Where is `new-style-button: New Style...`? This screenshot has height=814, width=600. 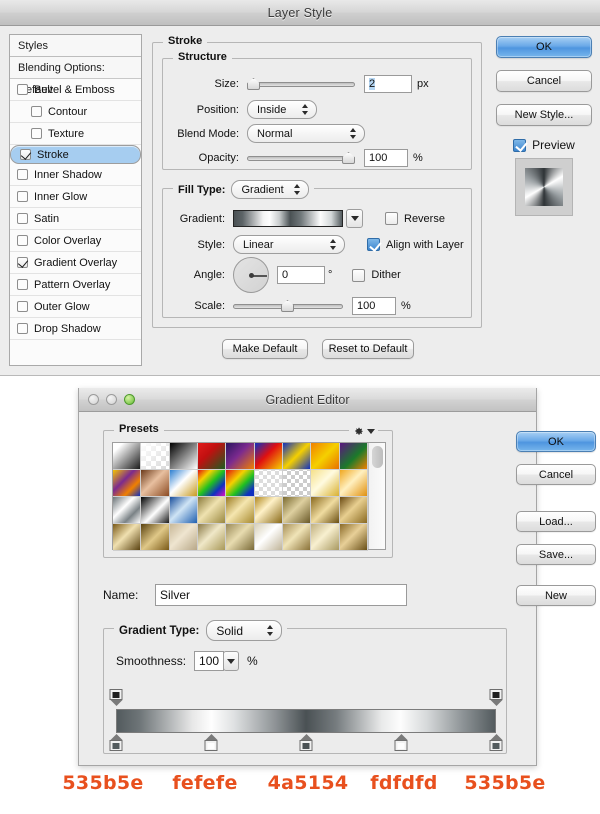 new-style-button: New Style... is located at coordinates (544, 115).